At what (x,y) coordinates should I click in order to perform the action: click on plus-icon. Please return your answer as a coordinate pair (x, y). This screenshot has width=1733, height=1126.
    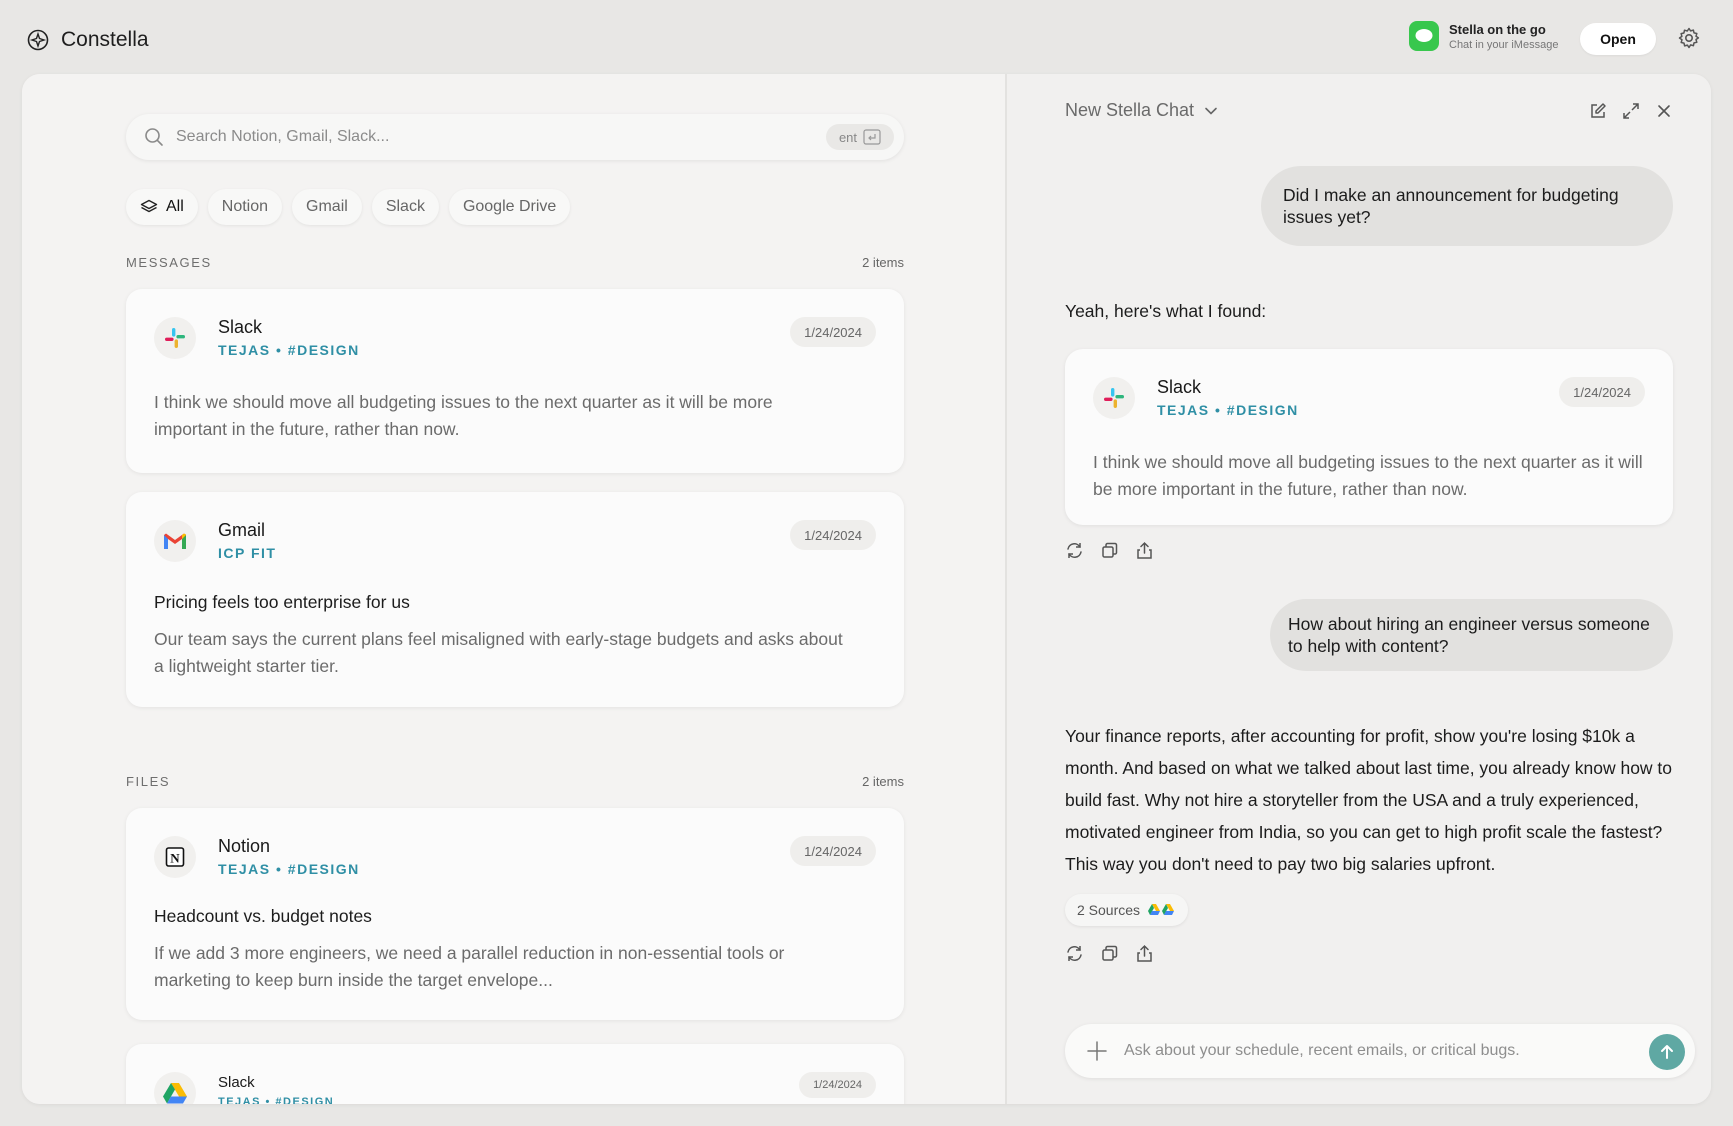
    Looking at the image, I should click on (1097, 1051).